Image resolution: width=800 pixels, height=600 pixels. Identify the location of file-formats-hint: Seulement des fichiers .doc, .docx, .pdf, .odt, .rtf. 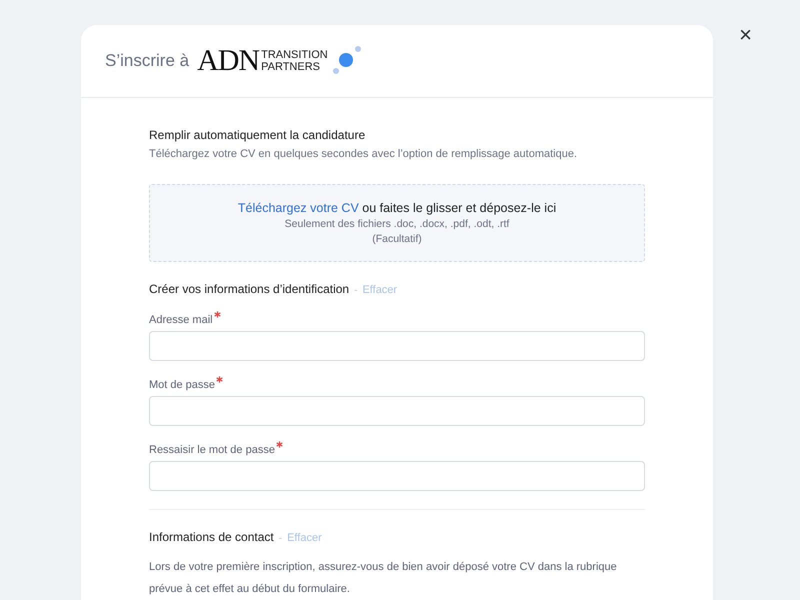
(397, 224).